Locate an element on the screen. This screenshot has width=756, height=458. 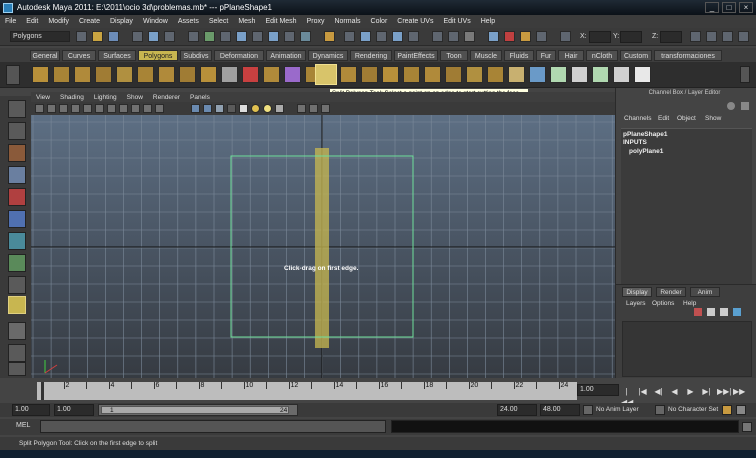
wireframe-on-shaded-icon is located at coordinates (219, 108).